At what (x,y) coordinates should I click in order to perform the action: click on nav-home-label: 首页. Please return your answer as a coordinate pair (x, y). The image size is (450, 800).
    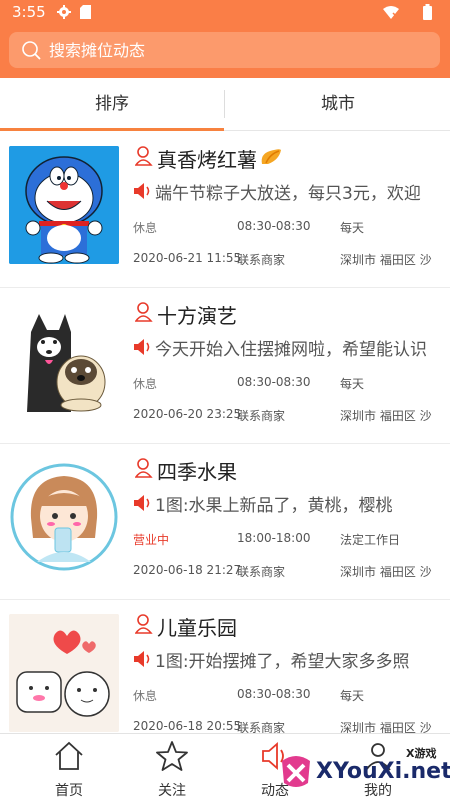
    Looking at the image, I should click on (69, 791).